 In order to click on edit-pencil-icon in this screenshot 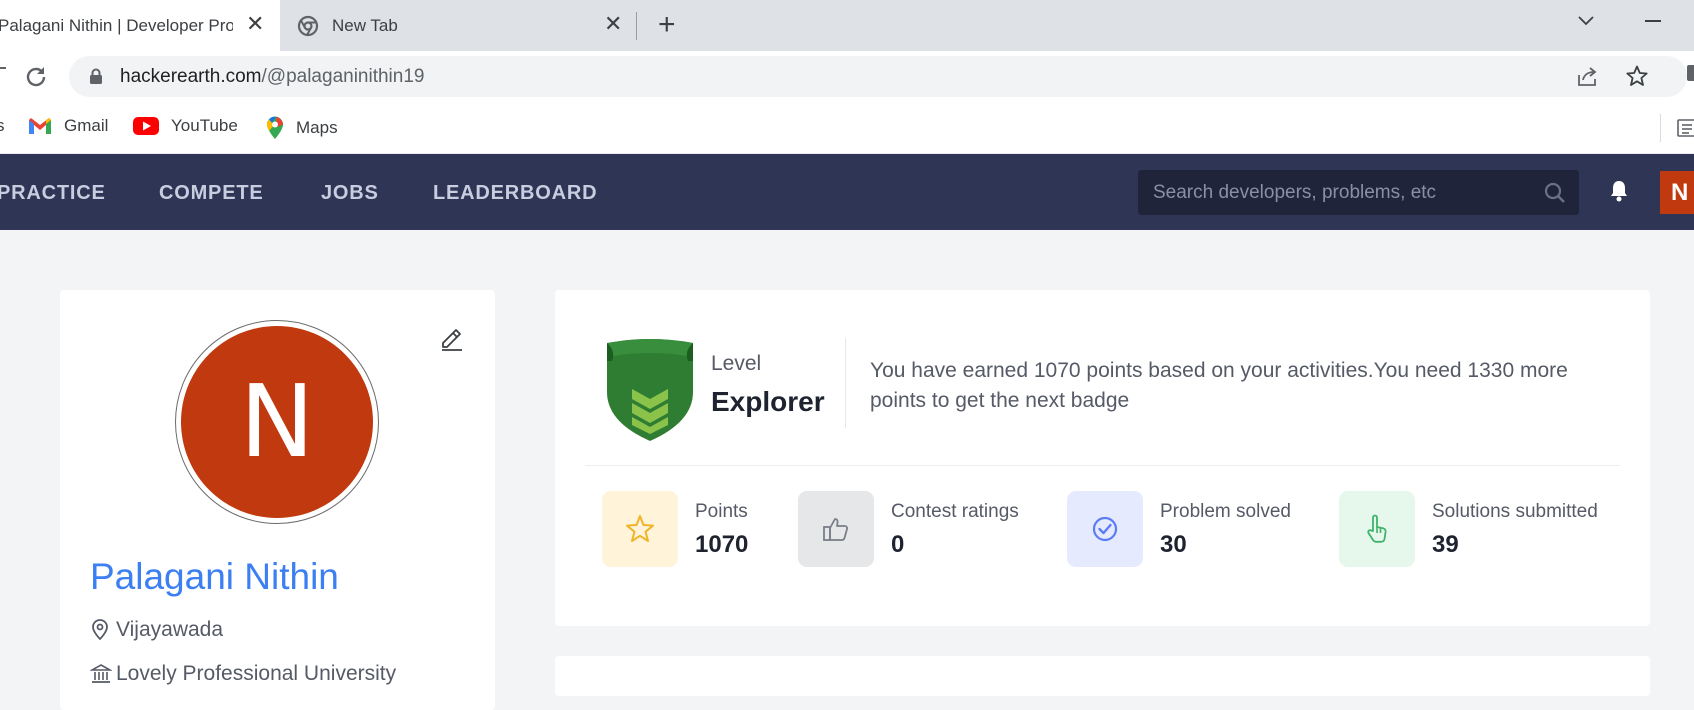, I will do `click(452, 338)`.